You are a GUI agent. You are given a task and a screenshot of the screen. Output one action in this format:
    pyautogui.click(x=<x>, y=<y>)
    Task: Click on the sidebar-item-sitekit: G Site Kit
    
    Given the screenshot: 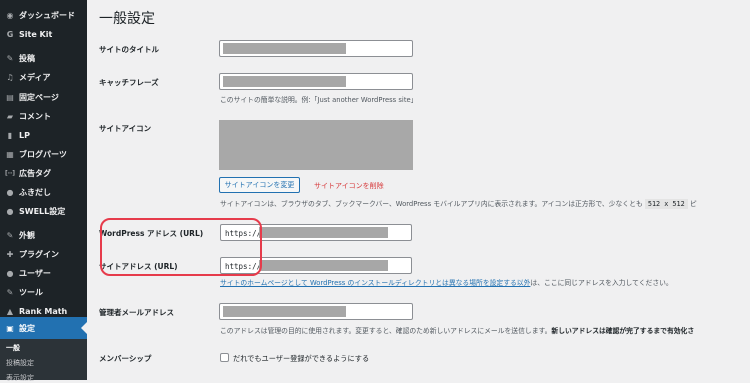 What is the action you would take?
    pyautogui.click(x=43, y=34)
    